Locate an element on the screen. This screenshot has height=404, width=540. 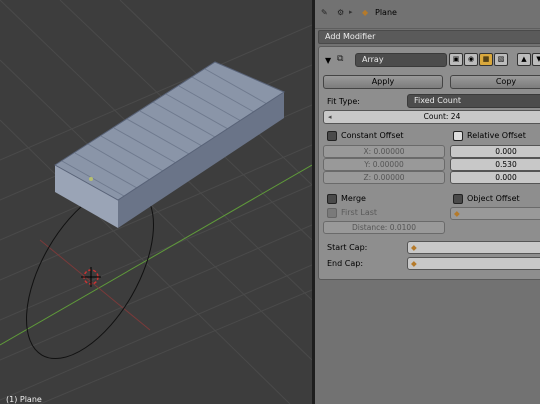
breadcrumb-object: Plane is located at coordinates (386, 12).